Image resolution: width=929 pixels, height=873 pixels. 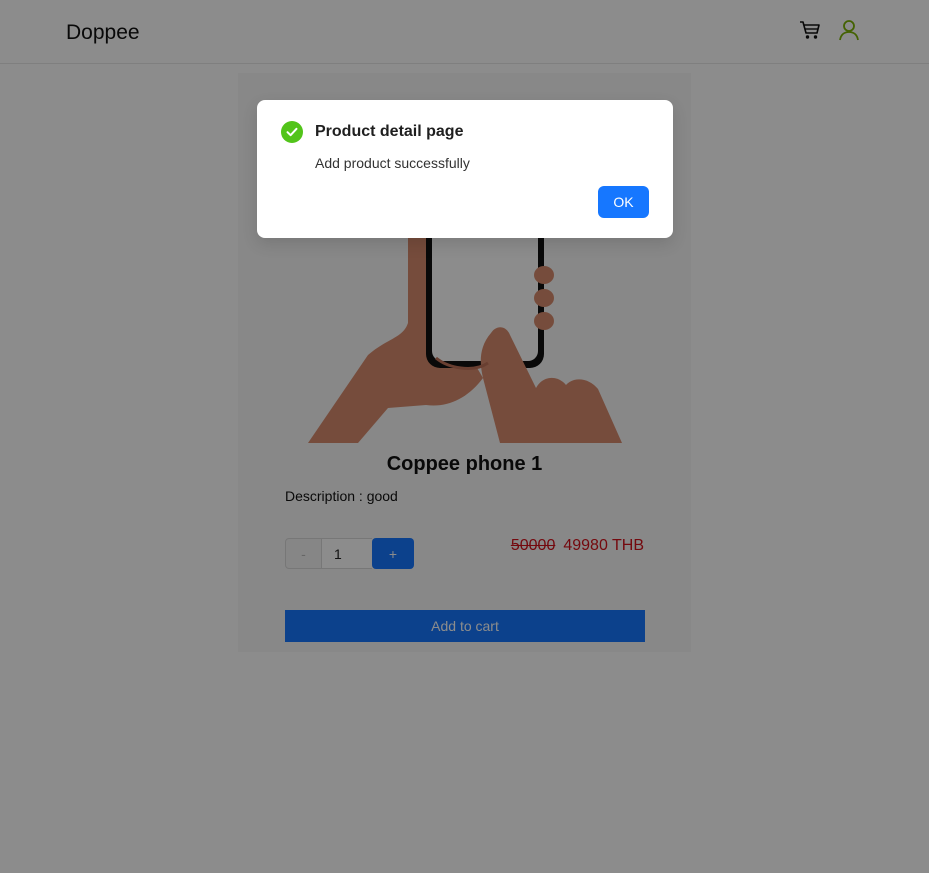 What do you see at coordinates (292, 132) in the screenshot?
I see `check-circle-icon` at bounding box center [292, 132].